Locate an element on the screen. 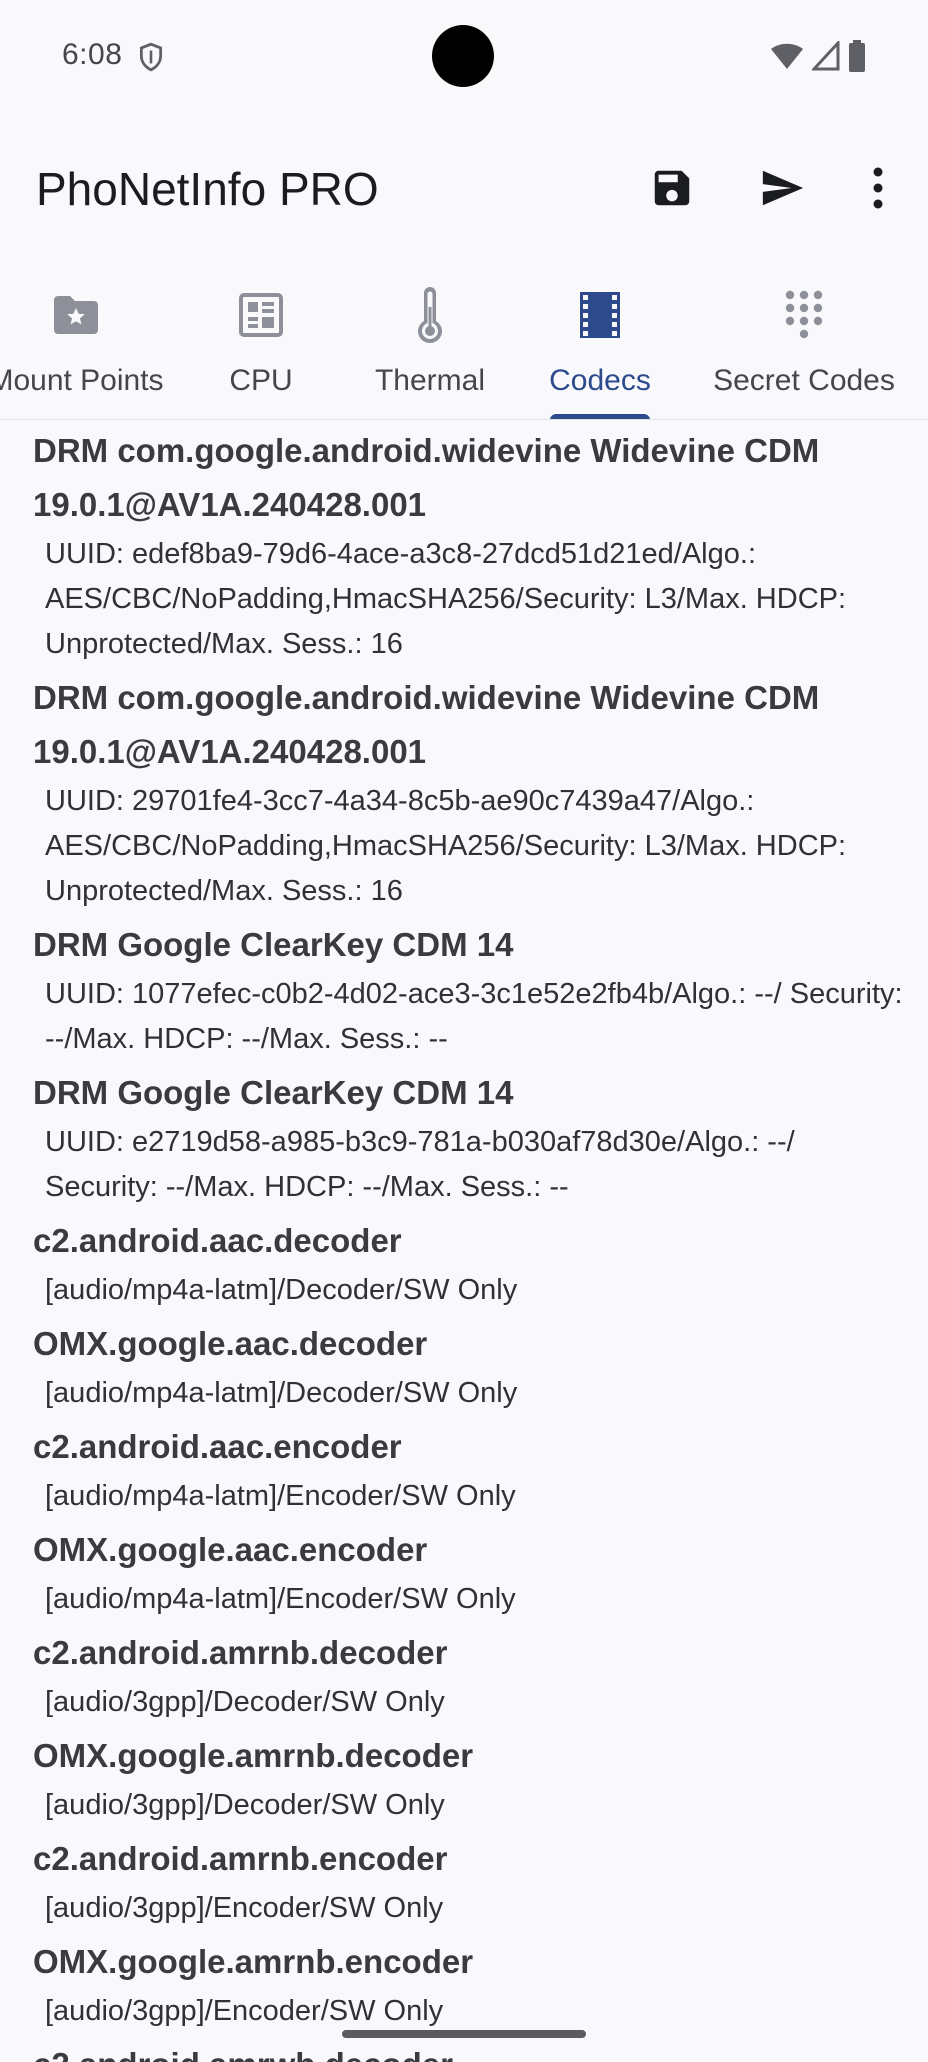  send-icon is located at coordinates (783, 188).